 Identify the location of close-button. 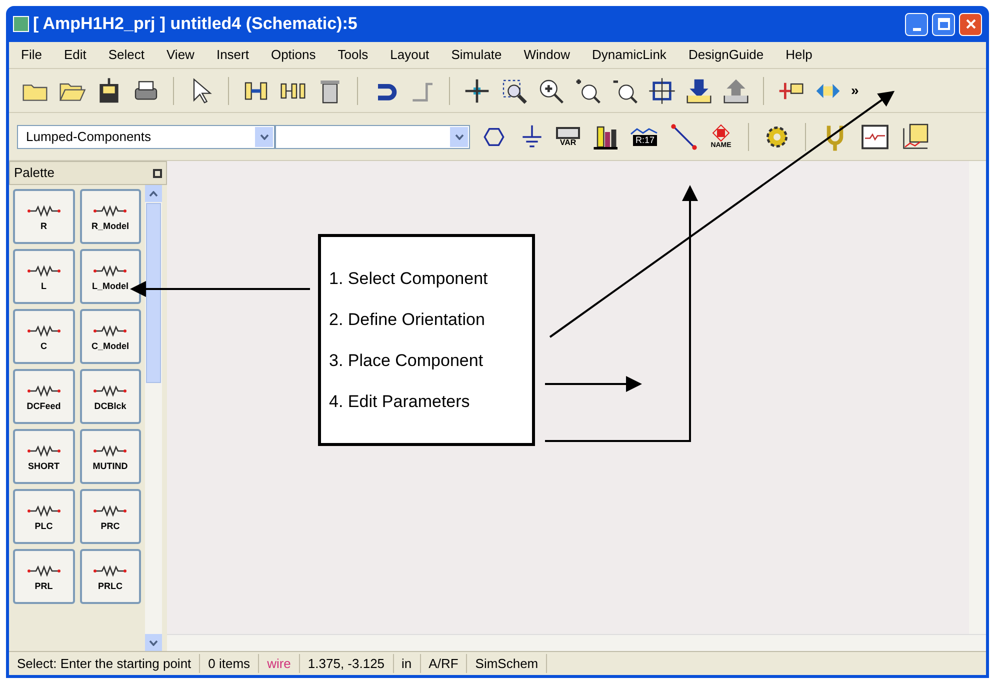
(970, 24).